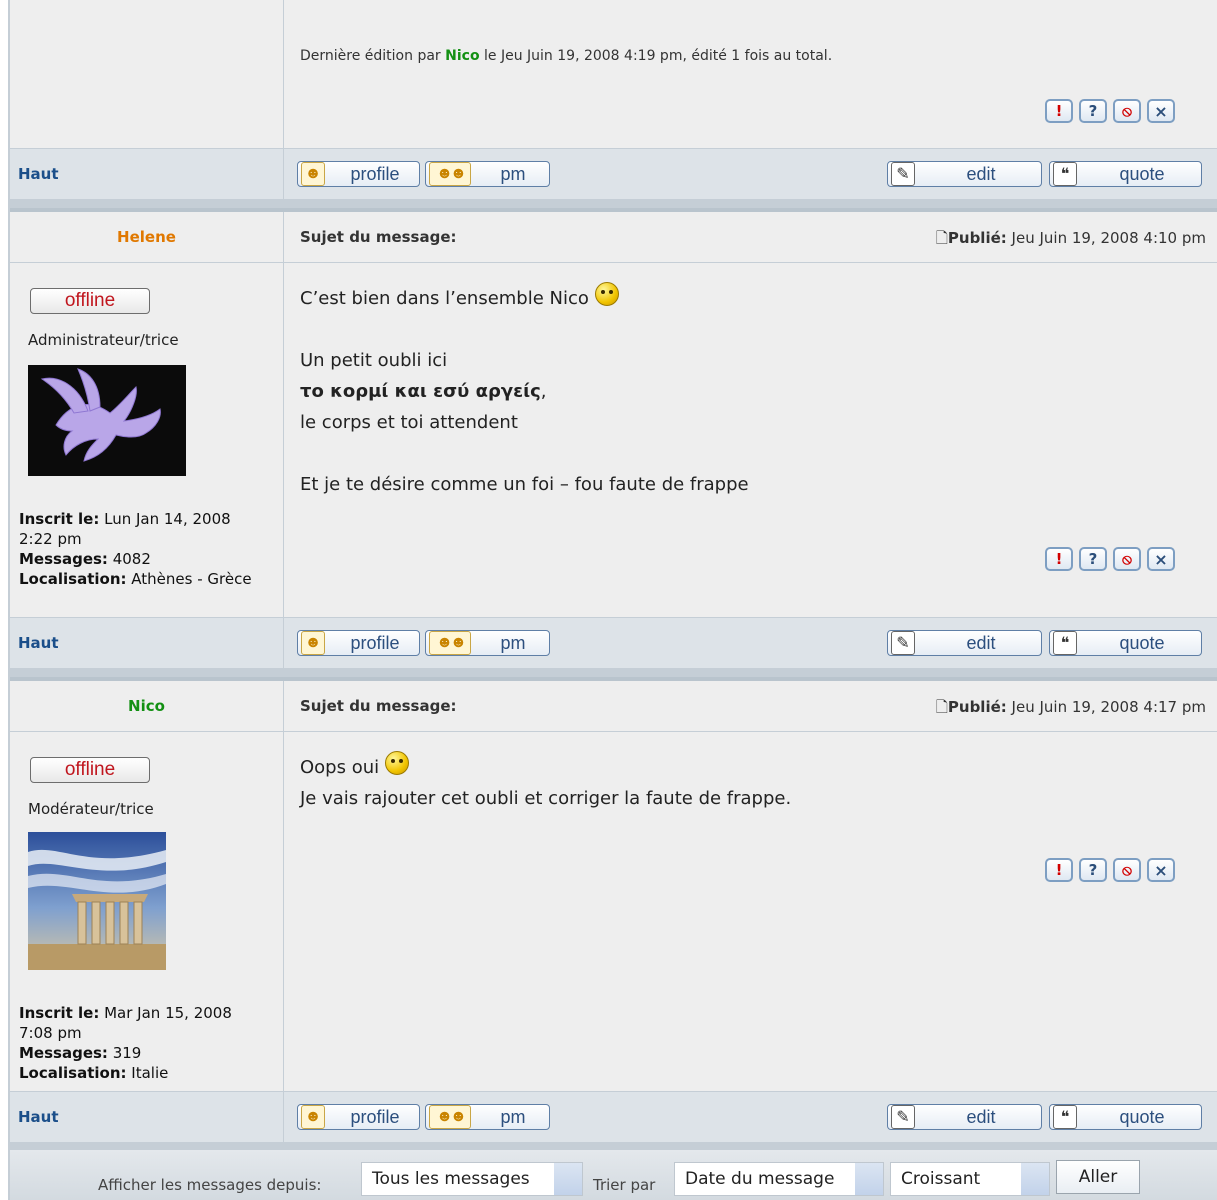 This screenshot has height=1200, width=1217. I want to click on subject-label: Sujet du message:, so click(378, 706).